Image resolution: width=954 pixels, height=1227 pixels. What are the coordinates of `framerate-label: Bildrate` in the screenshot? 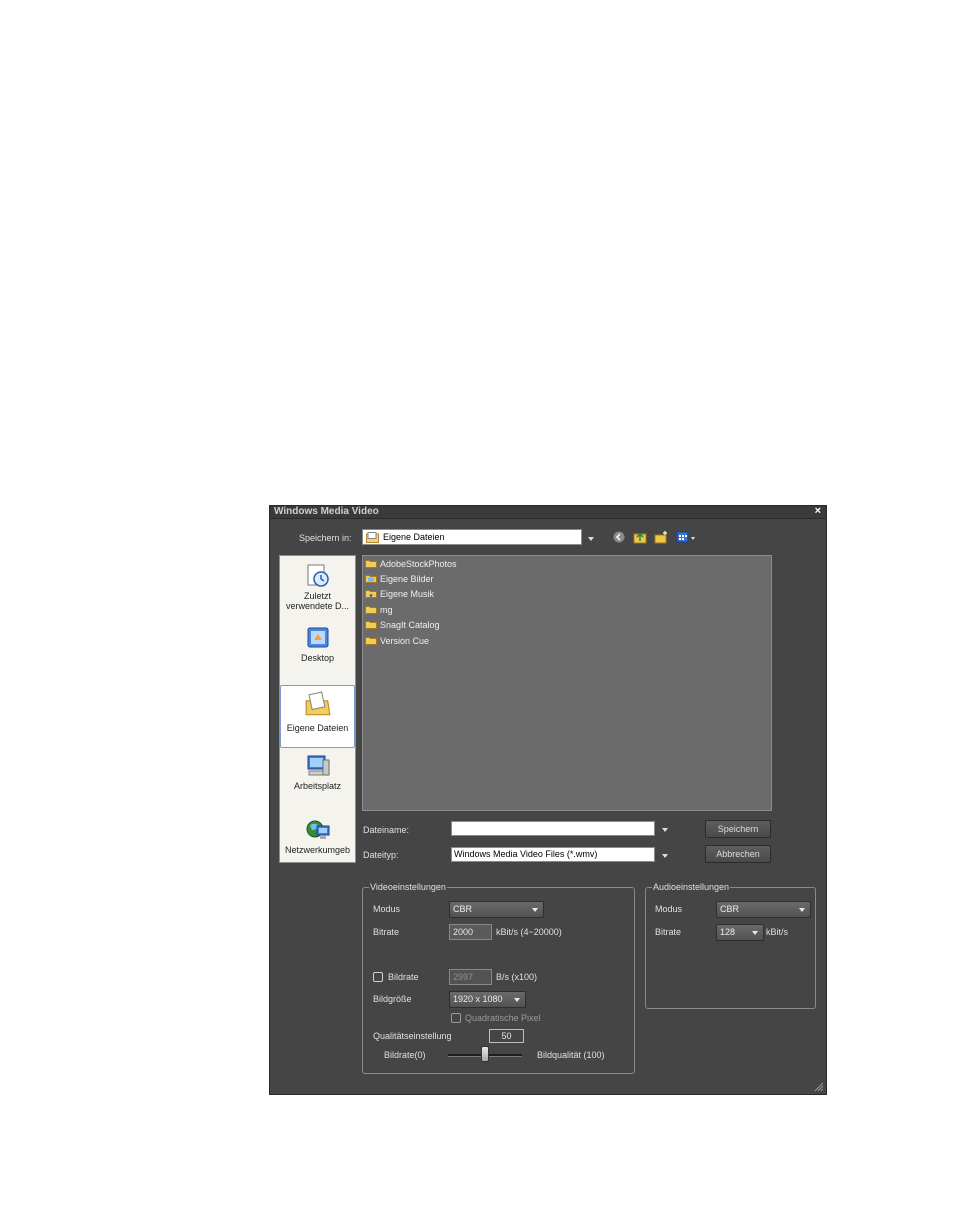 It's located at (403, 977).